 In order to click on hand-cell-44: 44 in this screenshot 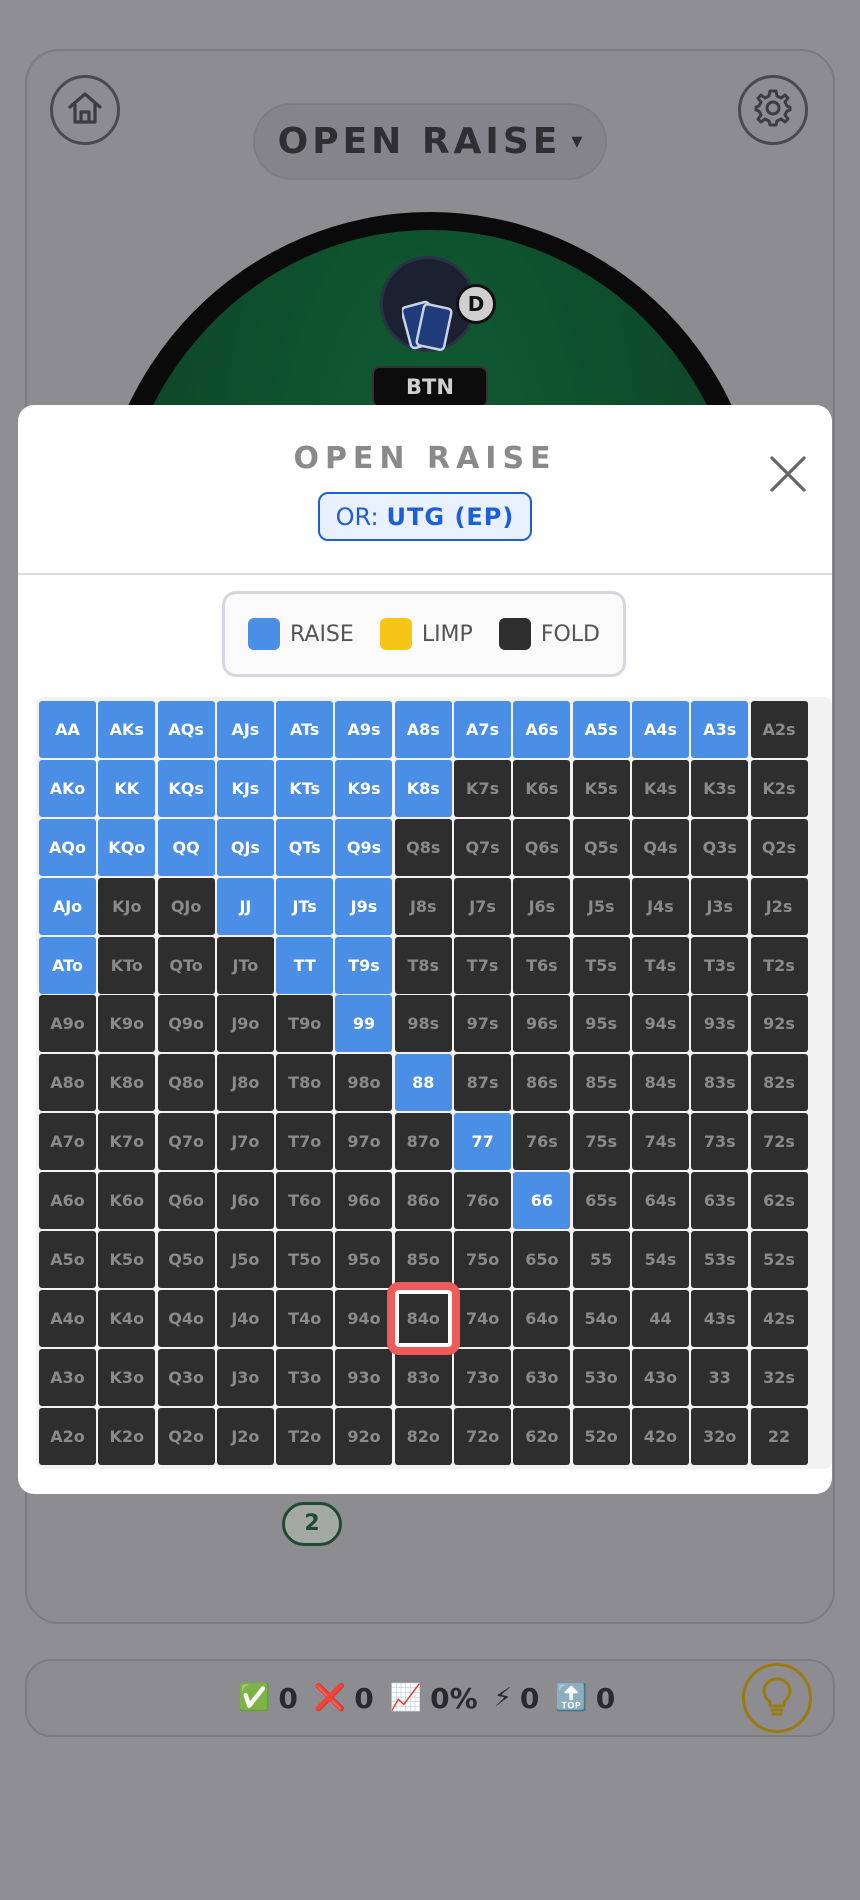, I will do `click(660, 1318)`.